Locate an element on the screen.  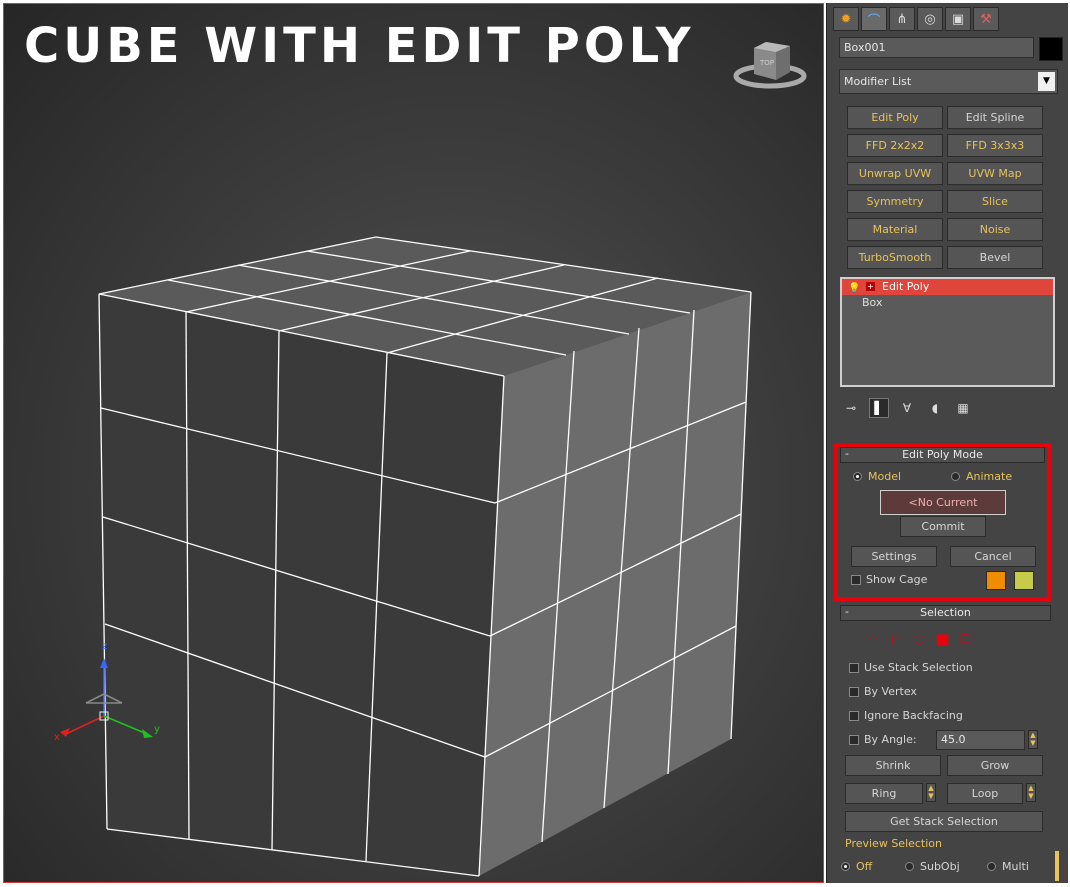
checkbox-label: Use Stack Selection is located at coordinates (918, 667).